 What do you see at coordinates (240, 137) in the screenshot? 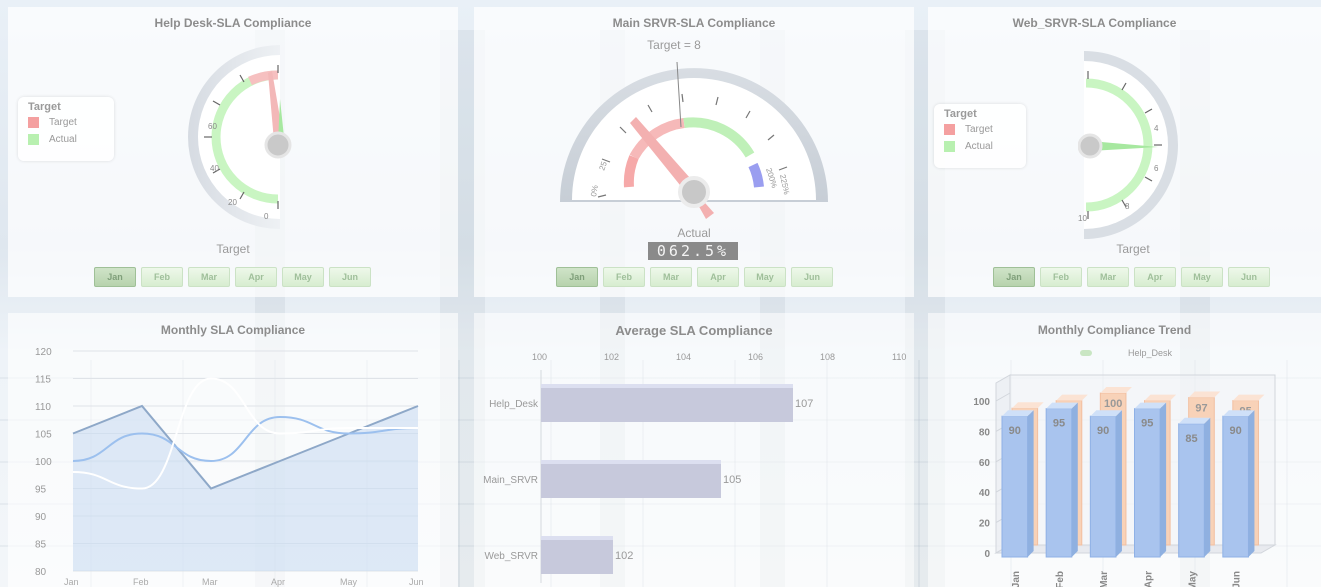
I see `help-desk-gauge: 0 20 40 60` at bounding box center [240, 137].